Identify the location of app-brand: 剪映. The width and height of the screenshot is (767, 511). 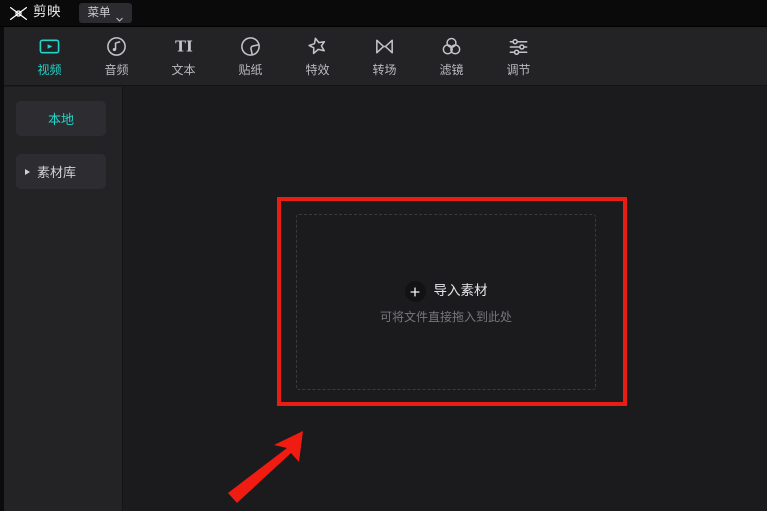
(35, 13).